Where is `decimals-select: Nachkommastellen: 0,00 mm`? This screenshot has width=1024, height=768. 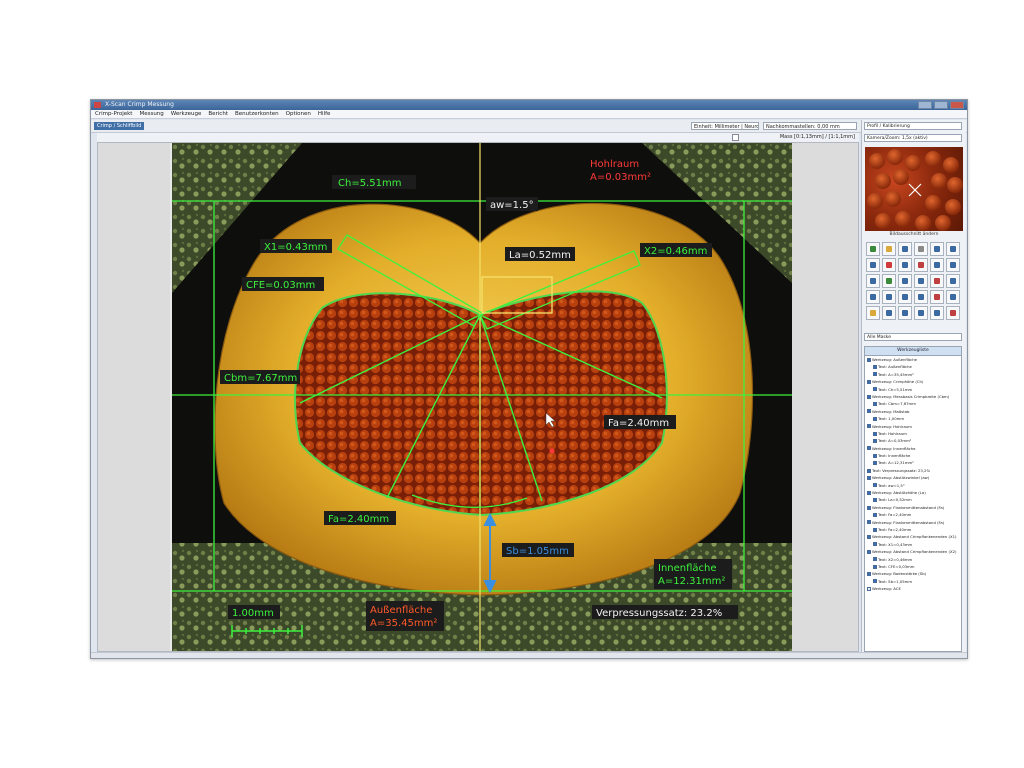
decimals-select: Nachkommastellen: 0,00 mm is located at coordinates (810, 126).